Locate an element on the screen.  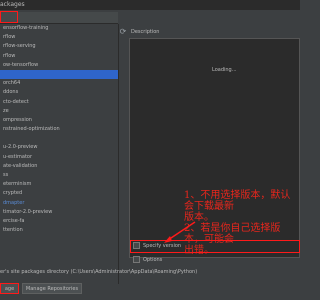
package-item: orch64 is located at coordinates (59, 83).